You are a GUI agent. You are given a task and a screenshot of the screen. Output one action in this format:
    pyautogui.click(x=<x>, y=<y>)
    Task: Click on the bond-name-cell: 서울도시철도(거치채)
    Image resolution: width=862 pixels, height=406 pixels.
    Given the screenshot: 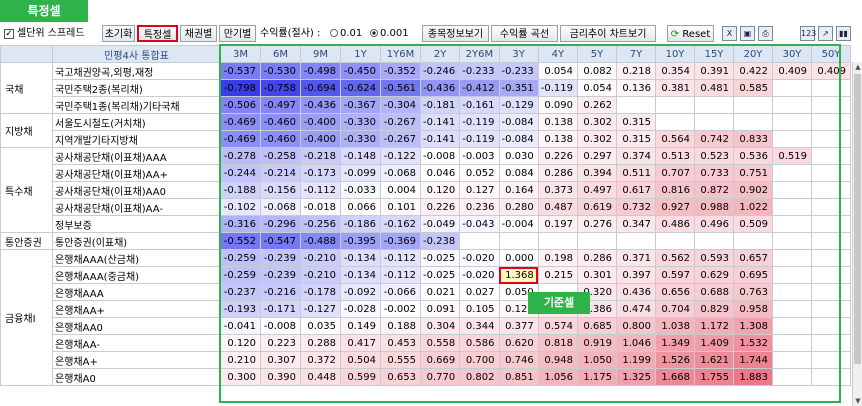 What is the action you would take?
    pyautogui.click(x=136, y=122)
    